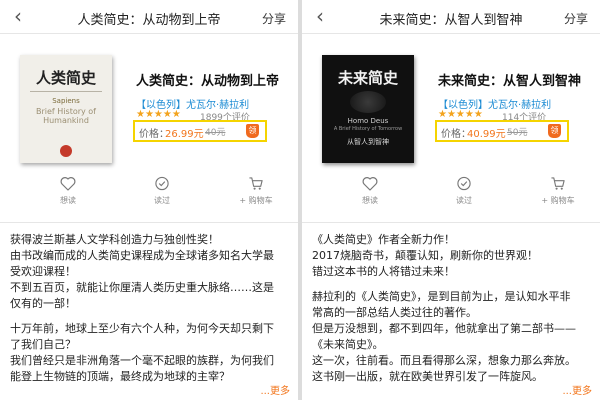 This screenshot has width=600, height=400. Describe the element at coordinates (486, 134) in the screenshot. I see `price-value: 40.99元` at that location.